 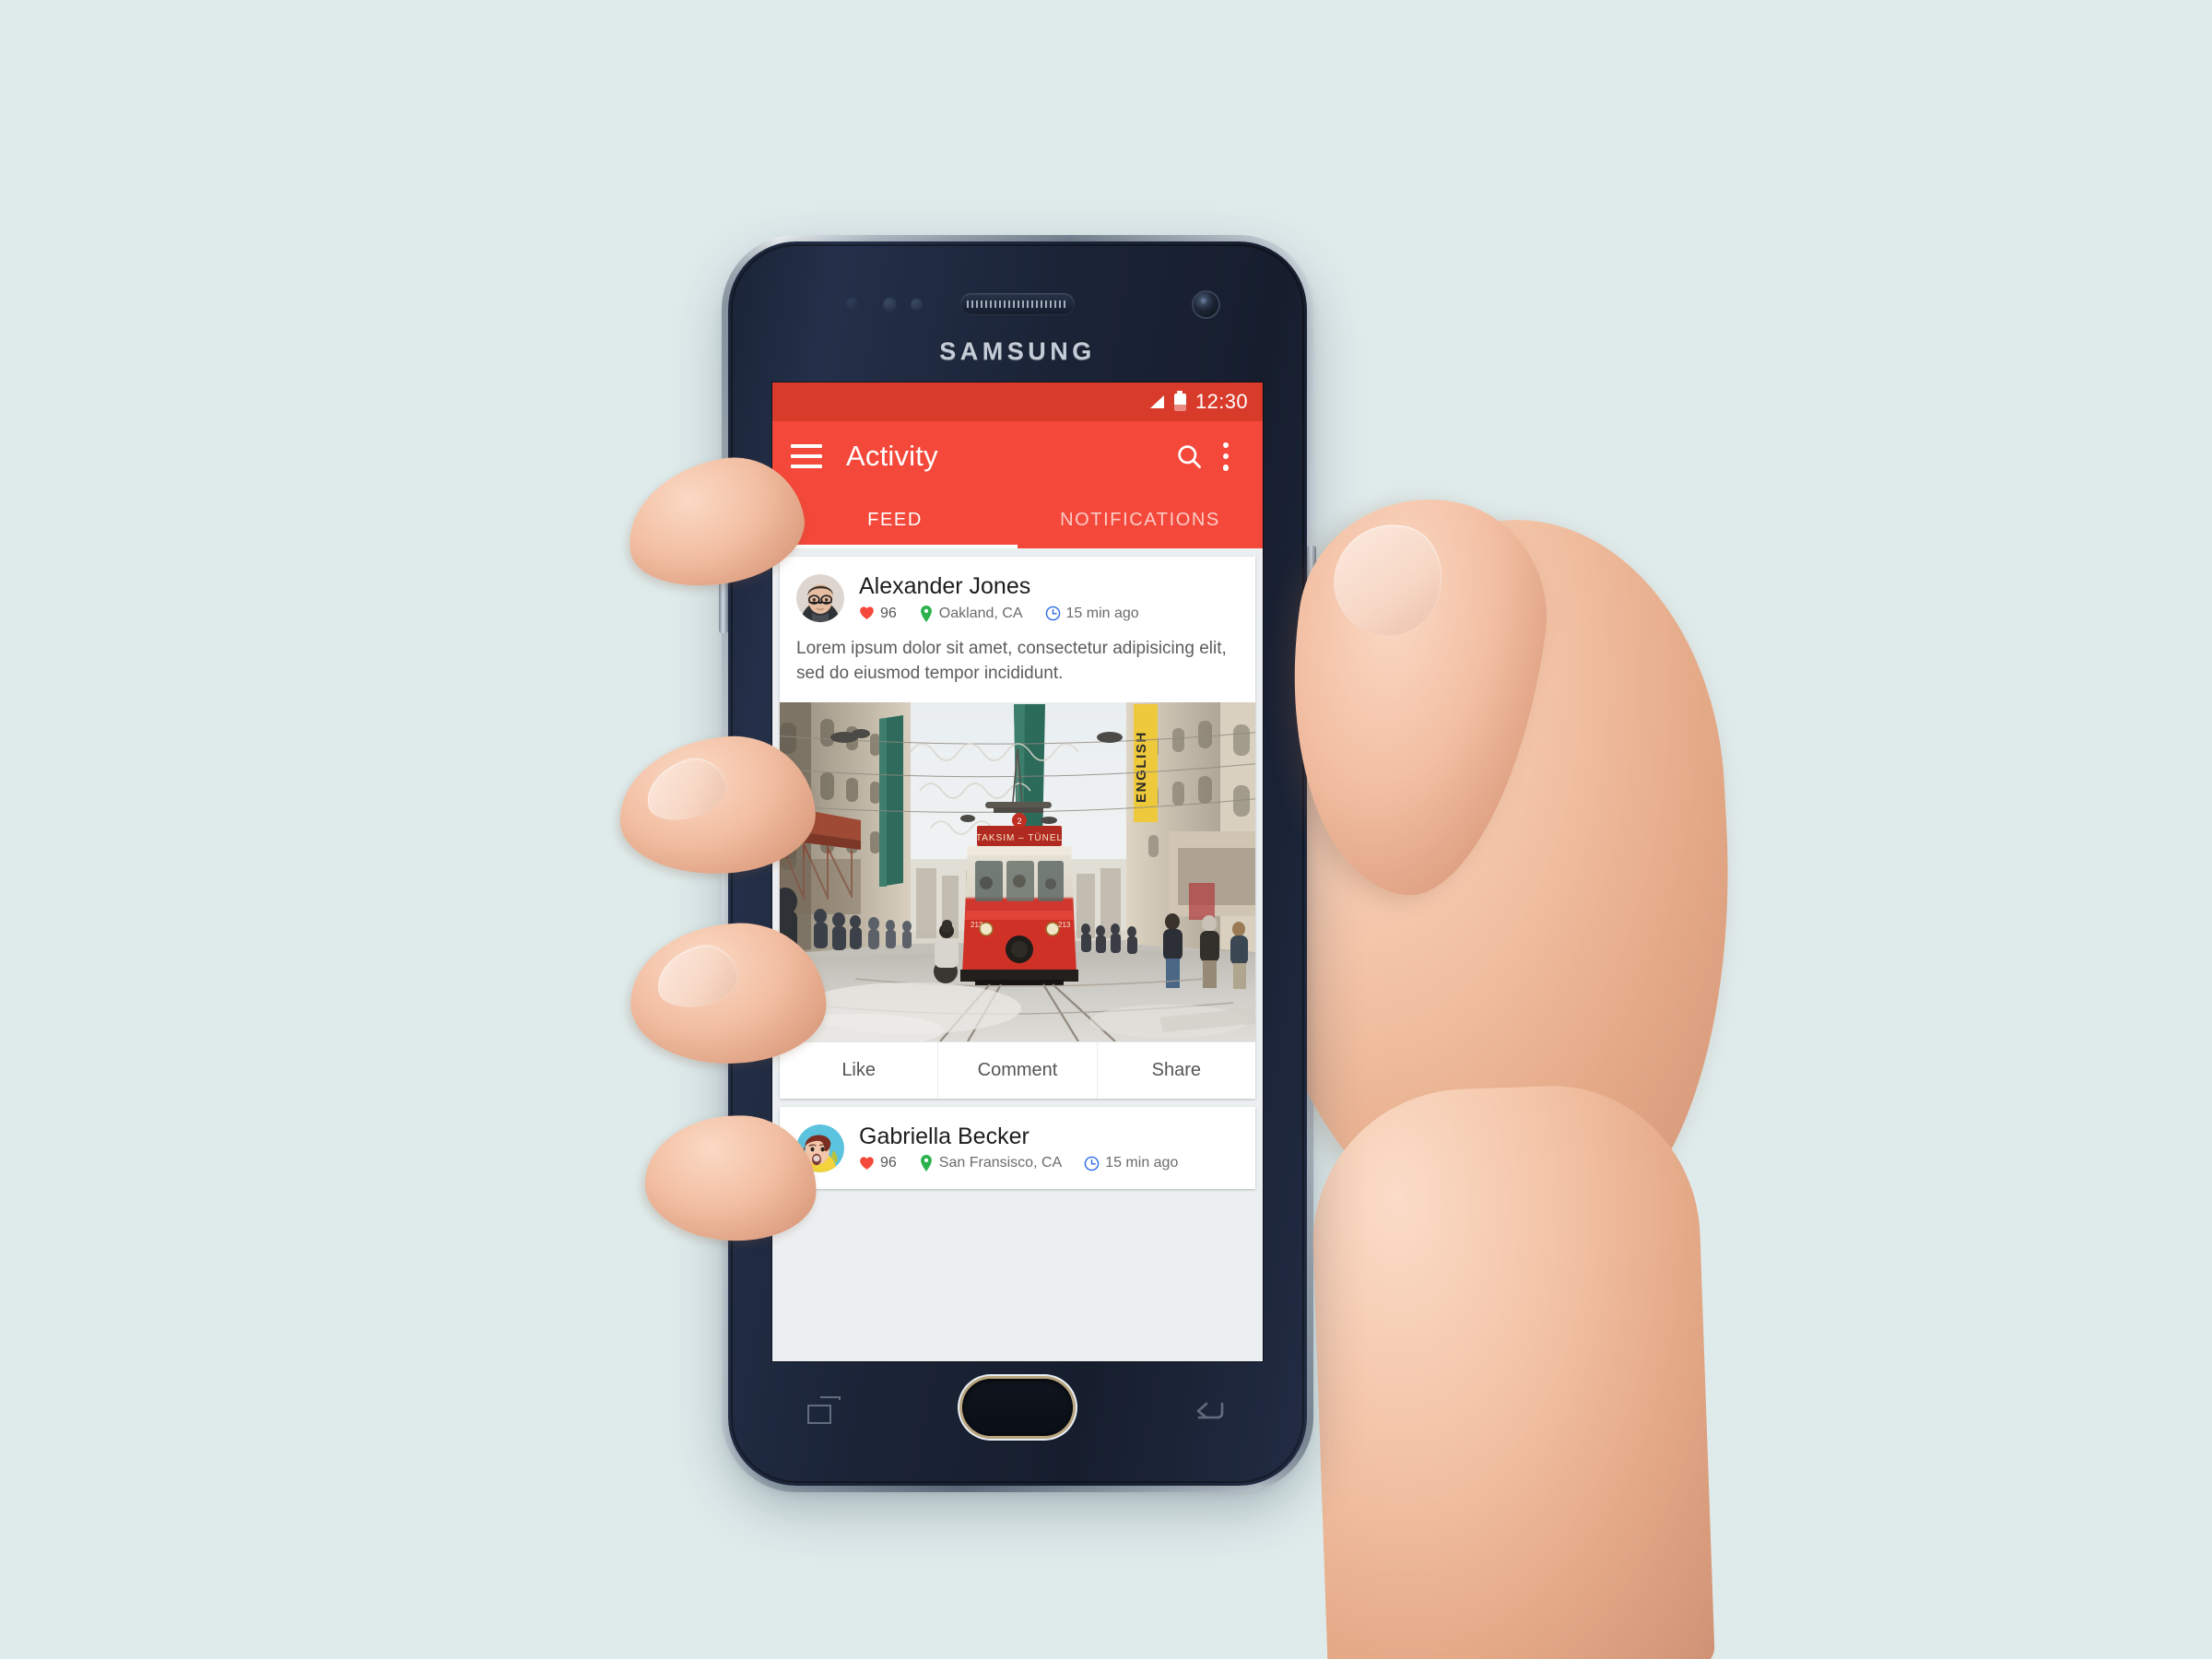 What do you see at coordinates (1221, 401) in the screenshot?
I see `status-bar-time: 12:30` at bounding box center [1221, 401].